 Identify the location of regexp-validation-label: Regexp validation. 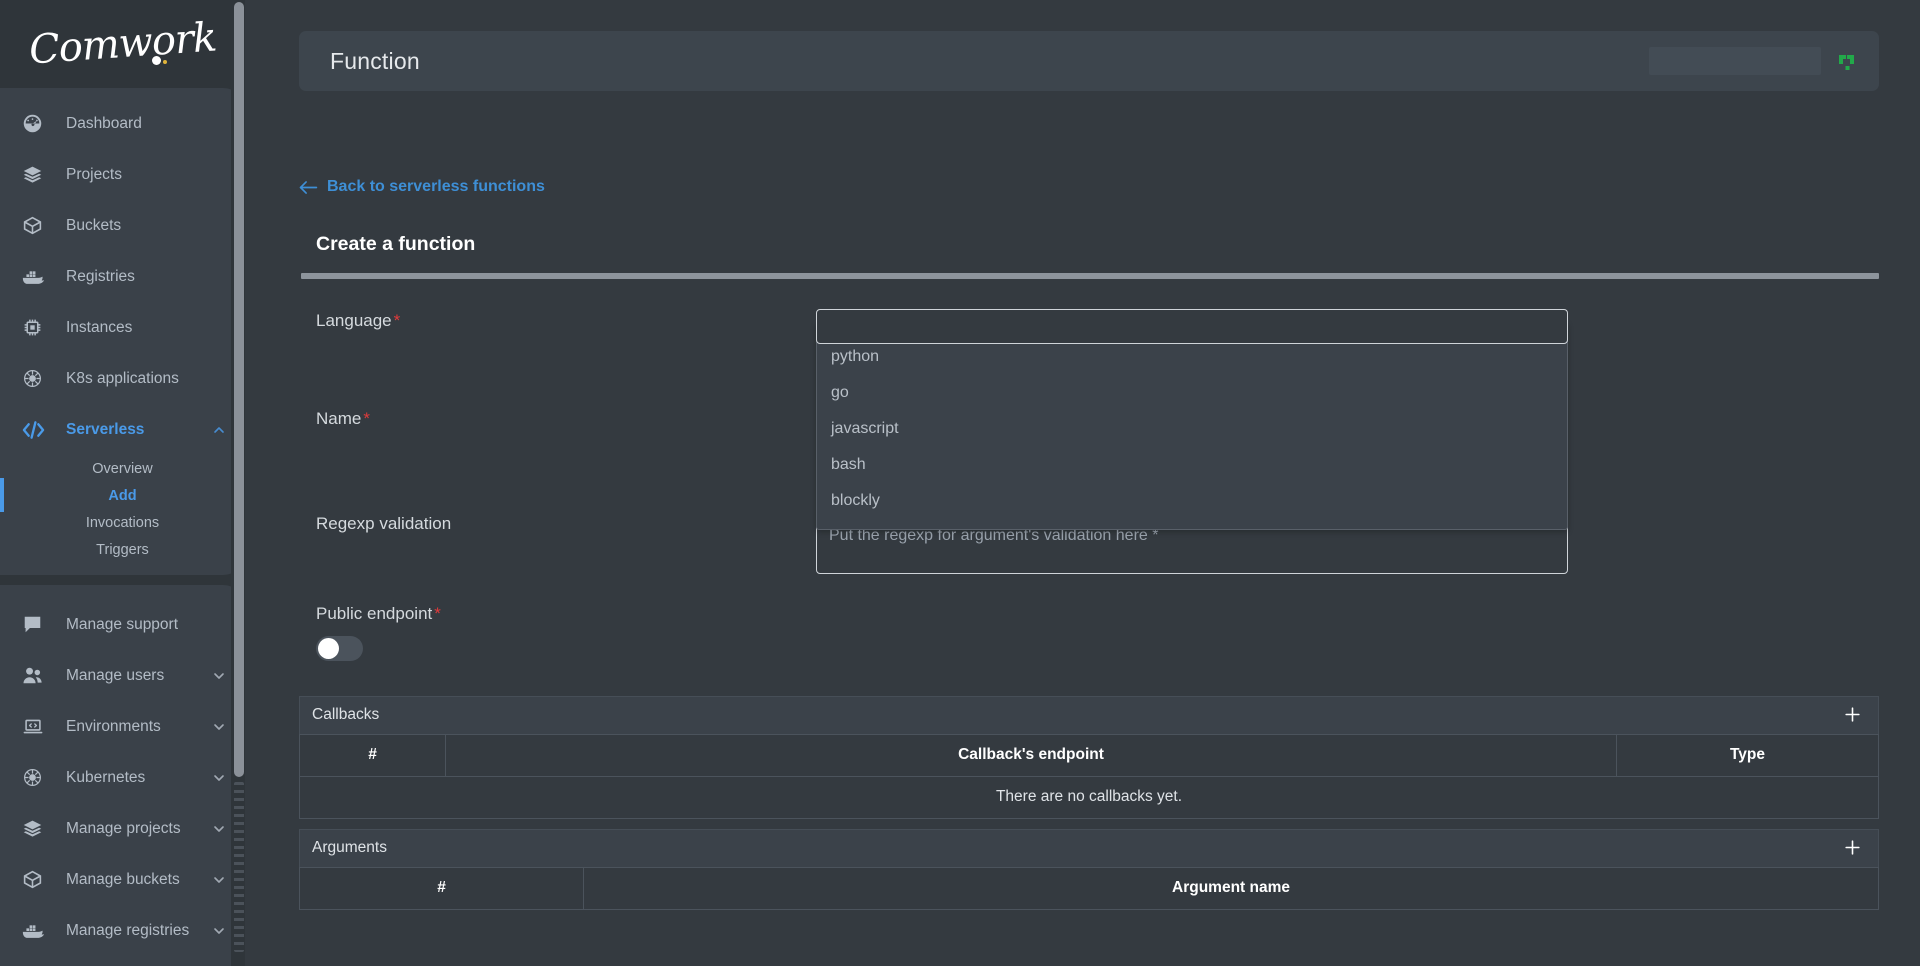
(566, 523).